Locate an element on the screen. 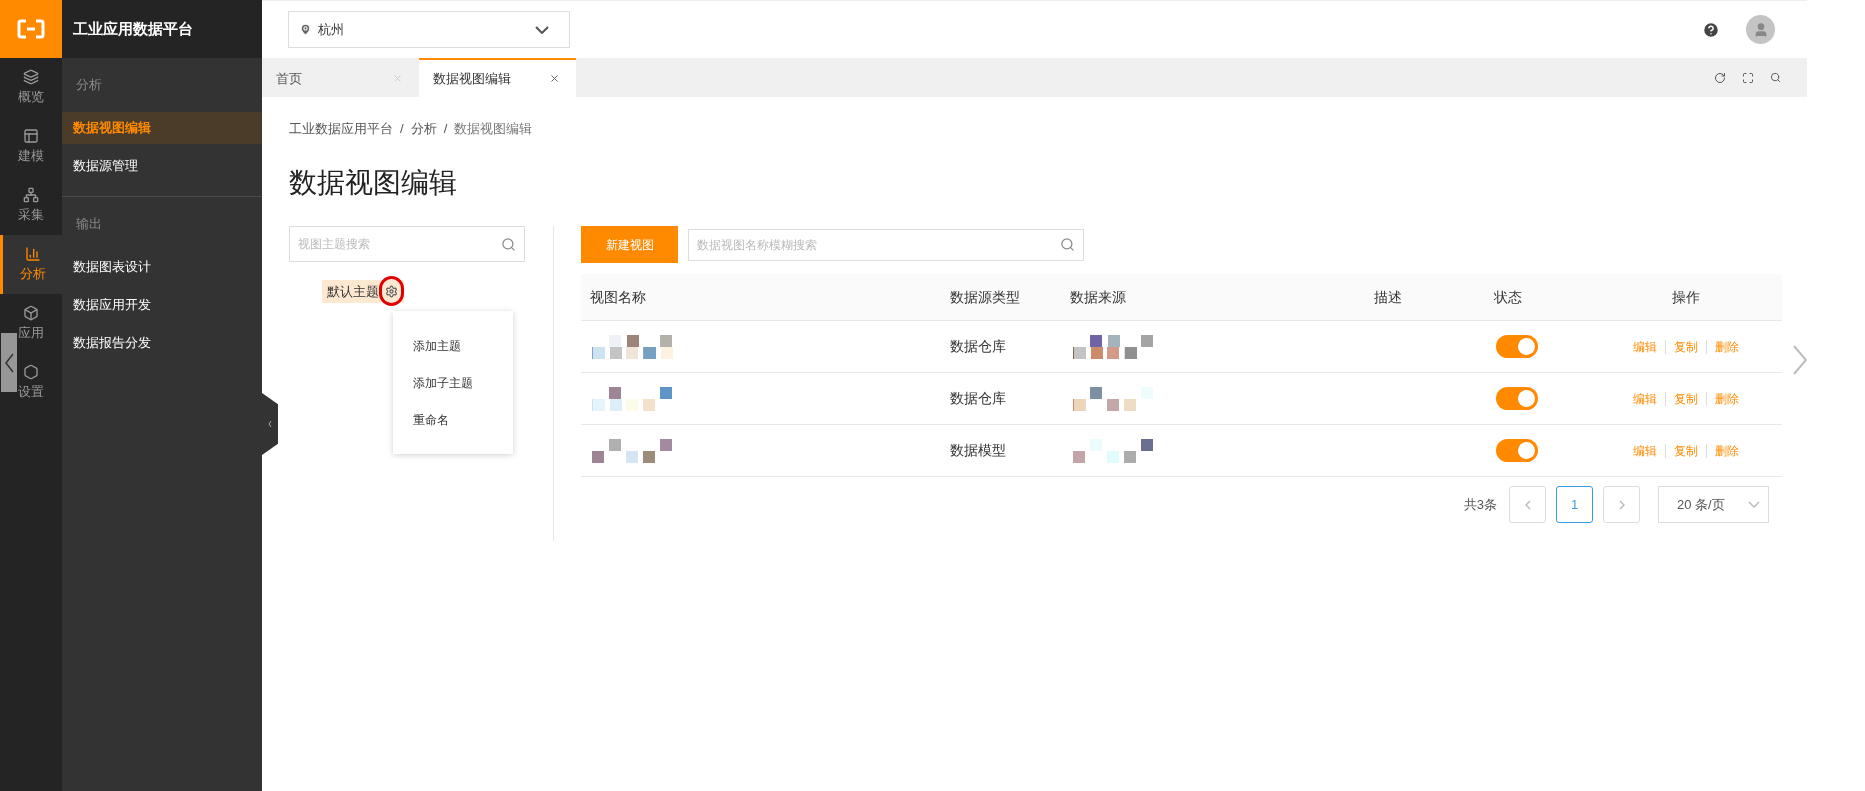  pin-icon is located at coordinates (305, 29).